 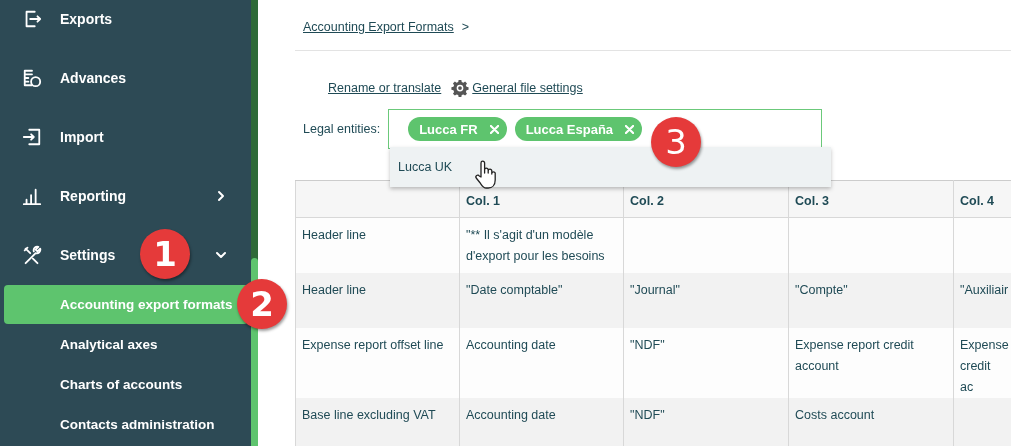 What do you see at coordinates (871, 300) in the screenshot?
I see `table-cell: "Compte"` at bounding box center [871, 300].